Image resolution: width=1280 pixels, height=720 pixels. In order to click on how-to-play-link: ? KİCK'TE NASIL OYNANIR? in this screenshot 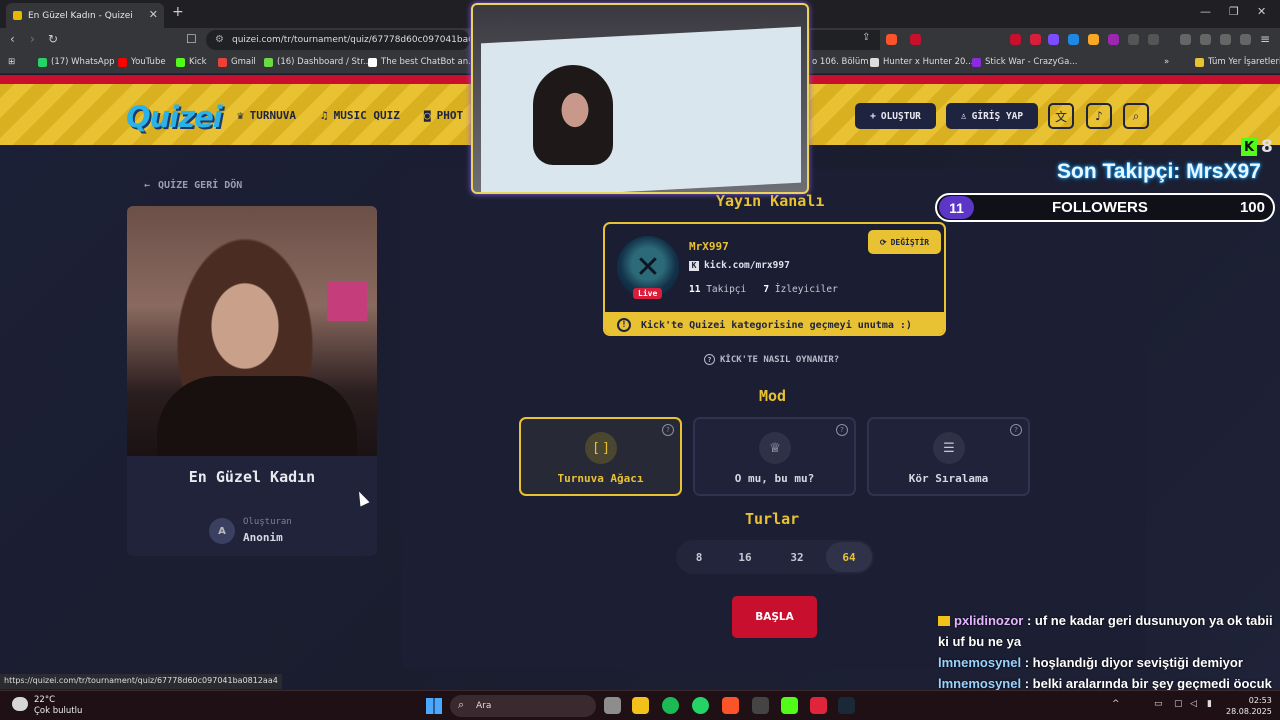, I will do `click(771, 359)`.